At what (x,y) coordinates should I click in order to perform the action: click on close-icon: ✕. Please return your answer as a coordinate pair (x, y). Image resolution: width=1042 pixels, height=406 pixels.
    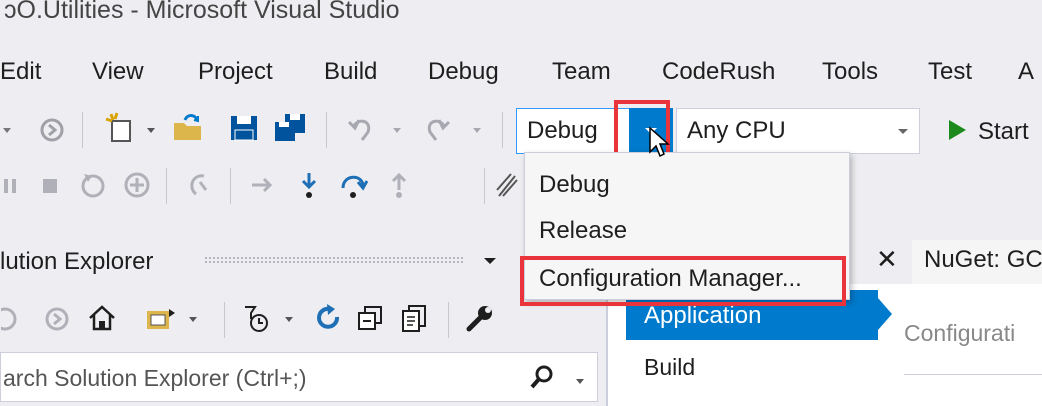
    Looking at the image, I should click on (887, 259).